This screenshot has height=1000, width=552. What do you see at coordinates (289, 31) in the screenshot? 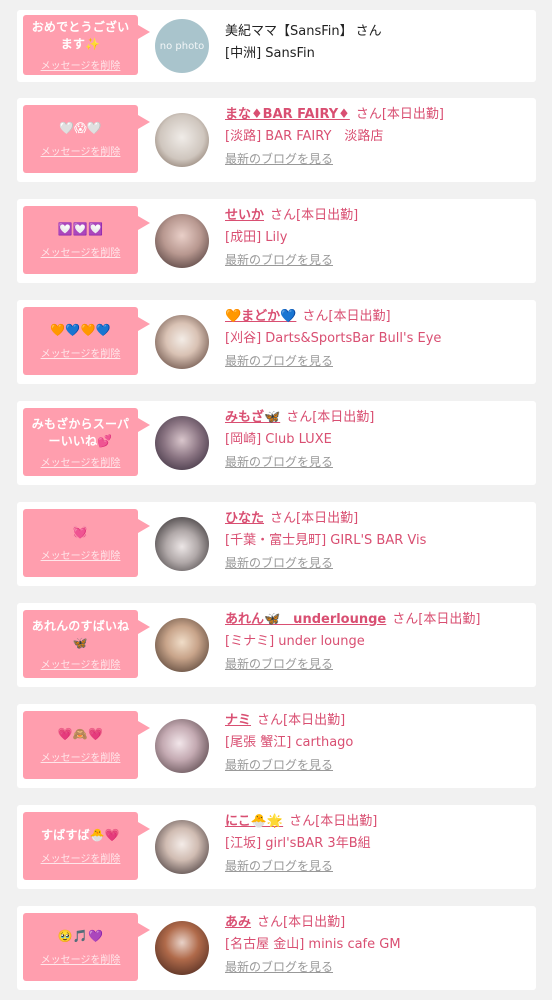
I see `cast-name: 美紀ママ【SansFin】` at bounding box center [289, 31].